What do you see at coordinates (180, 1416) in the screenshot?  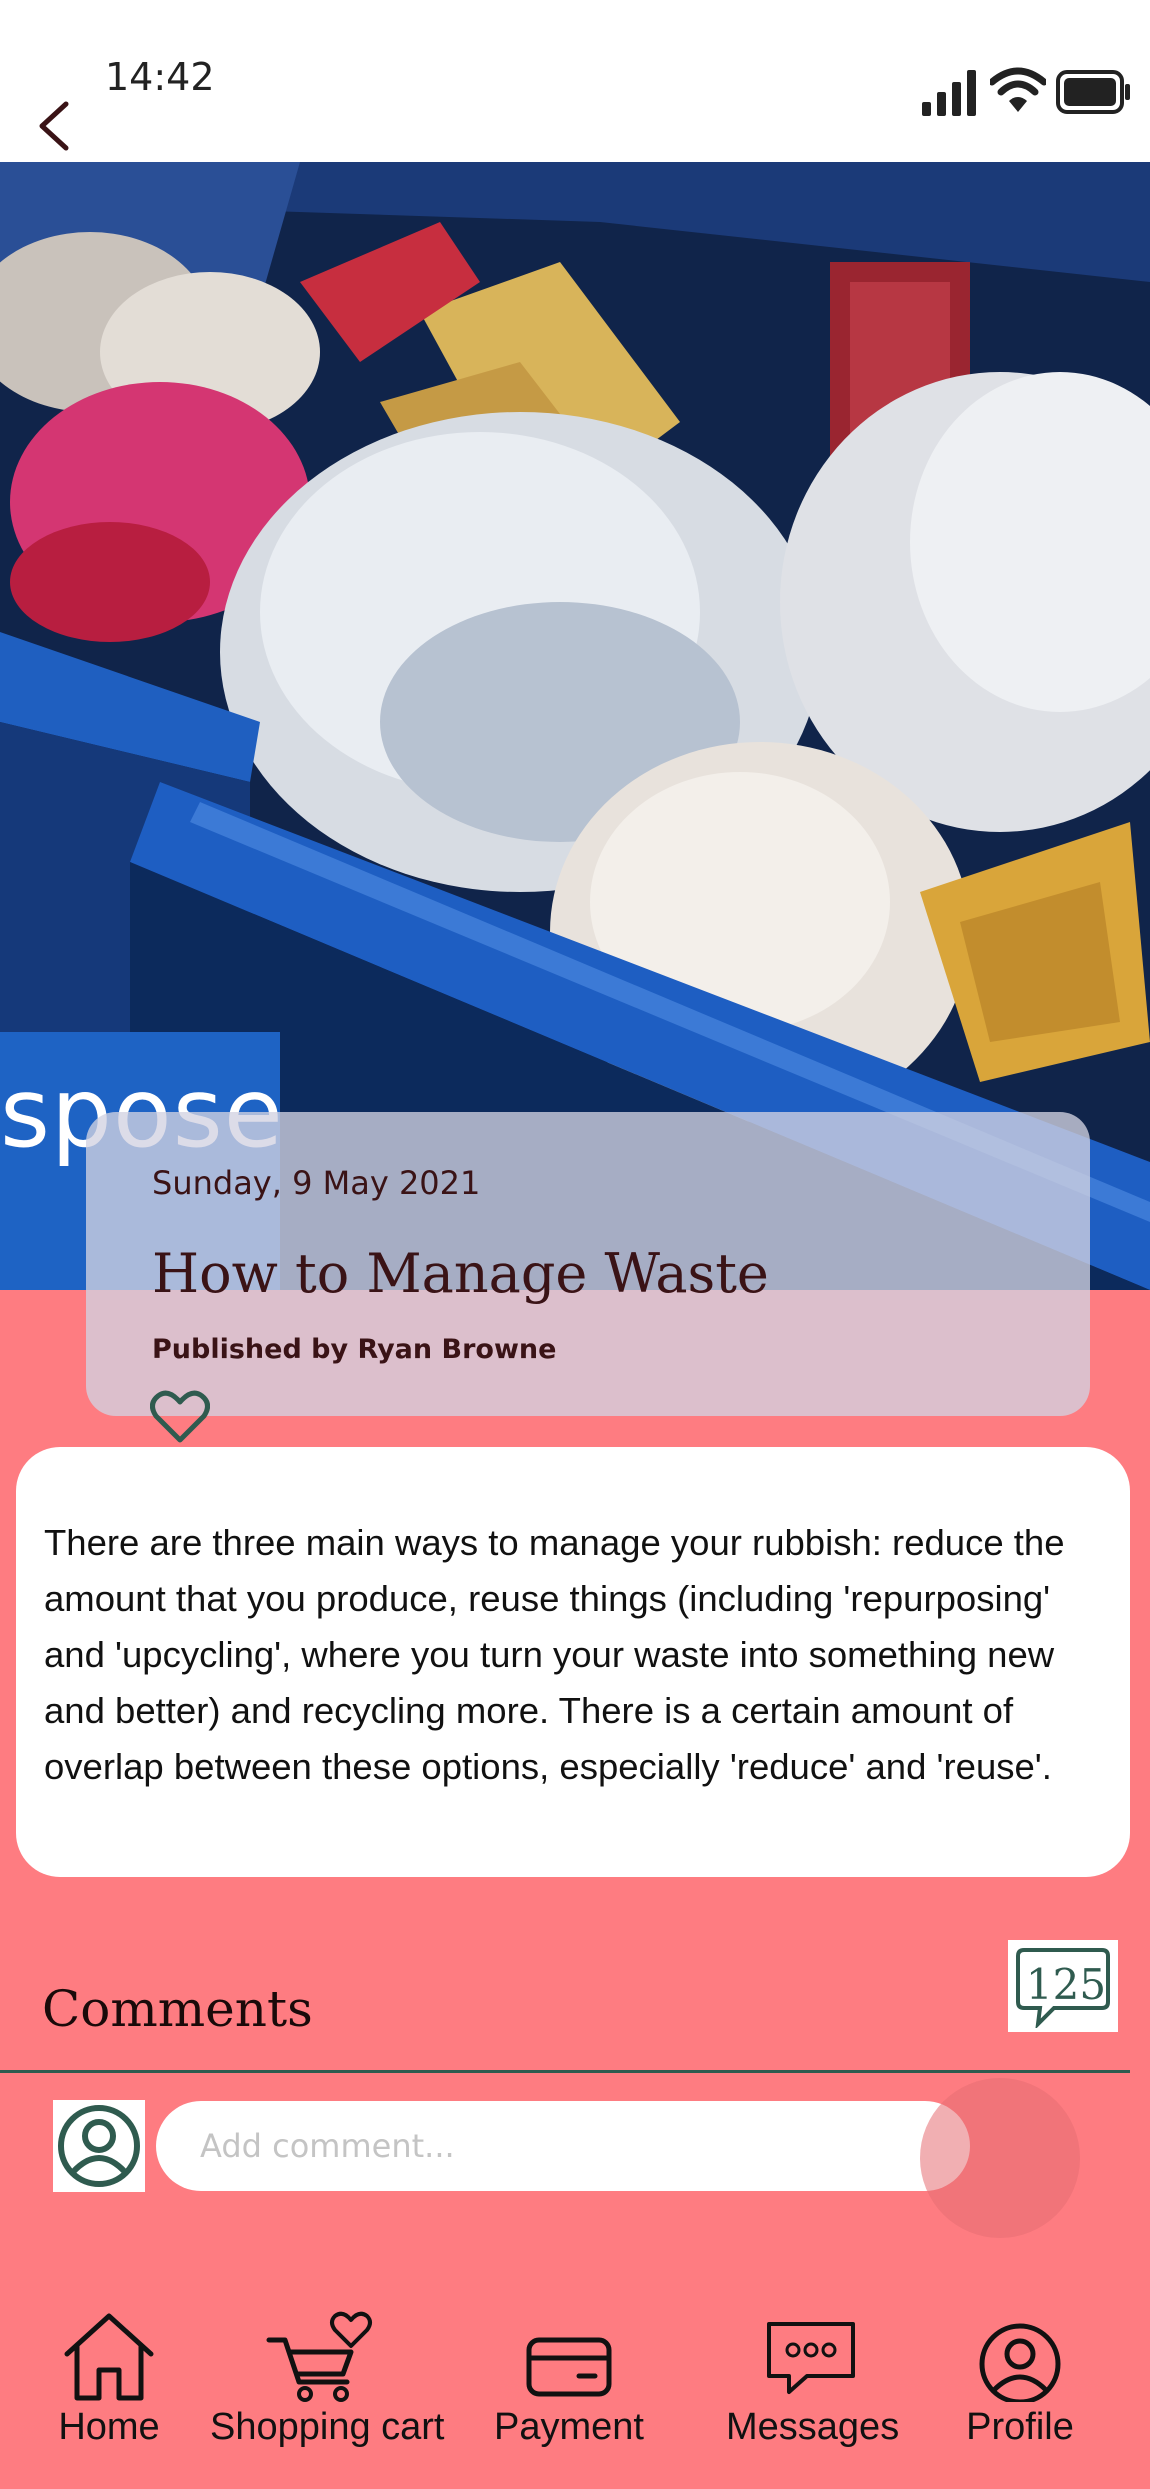 I see `like-heart-icon` at bounding box center [180, 1416].